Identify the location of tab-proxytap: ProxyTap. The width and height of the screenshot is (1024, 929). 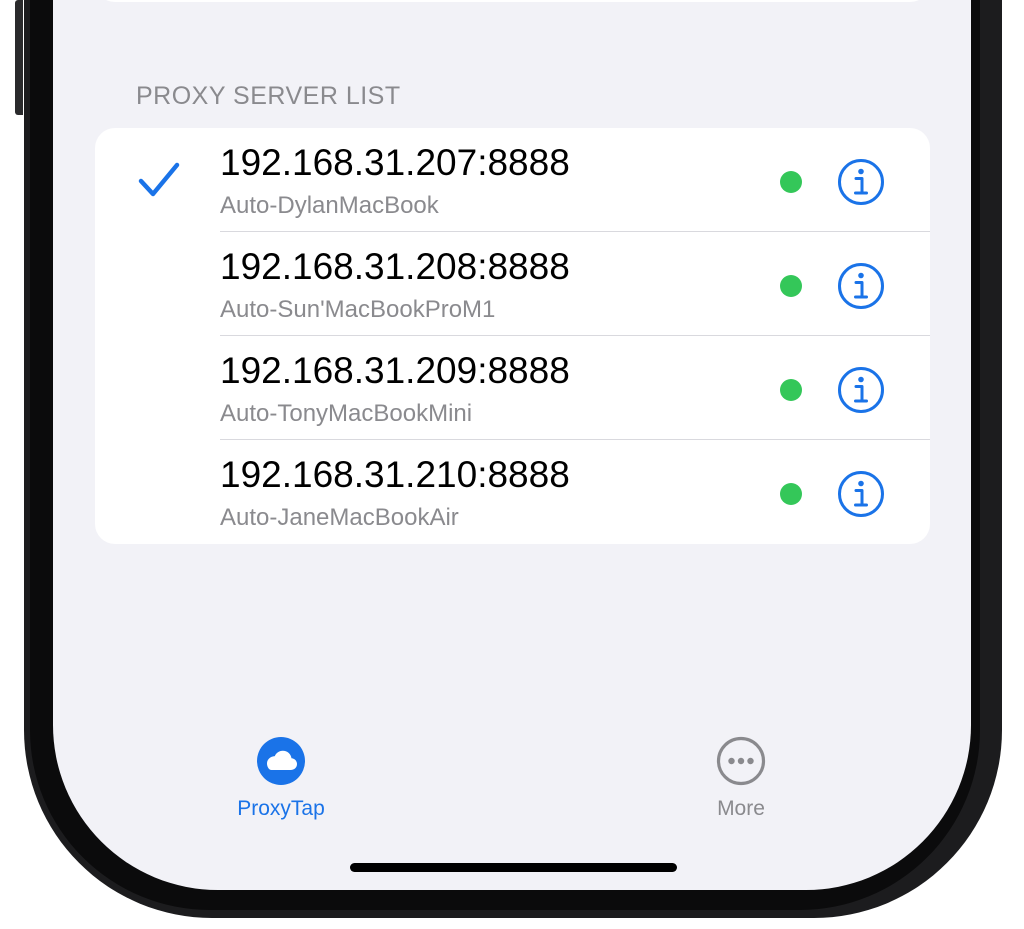
(281, 778).